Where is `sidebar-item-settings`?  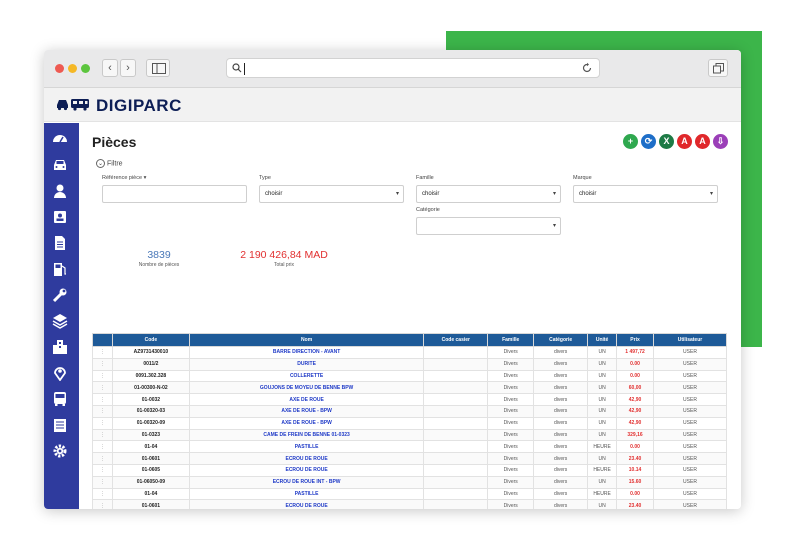
sidebar-item-settings is located at coordinates (61, 452).